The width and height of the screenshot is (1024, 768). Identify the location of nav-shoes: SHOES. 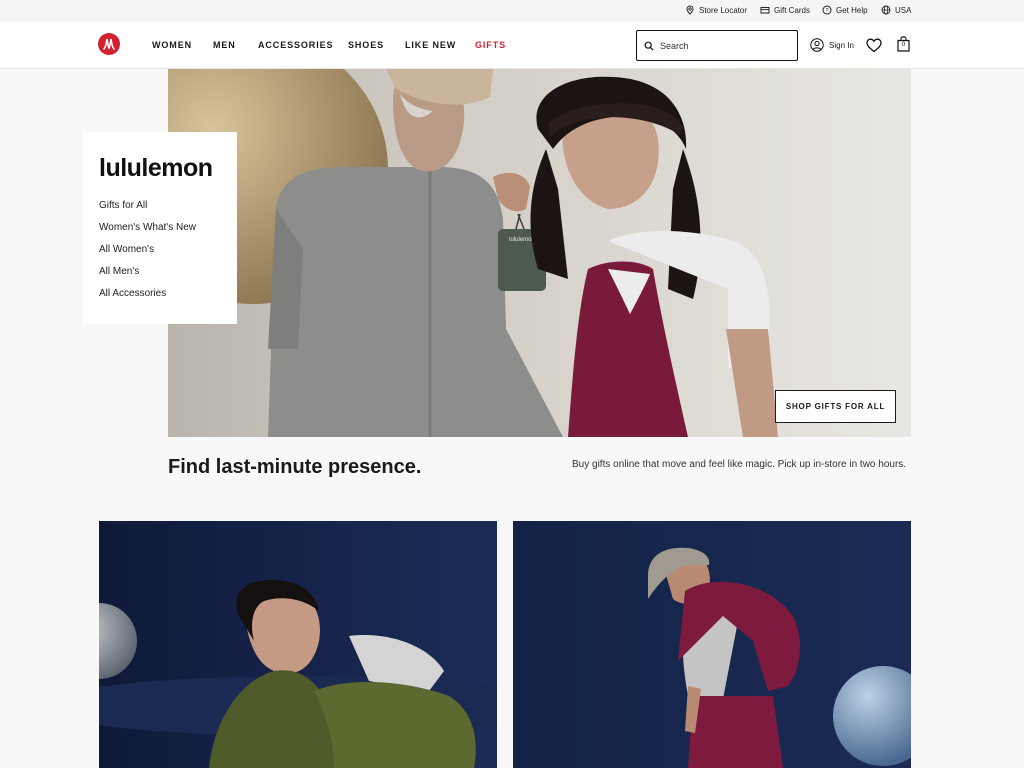
(366, 45).